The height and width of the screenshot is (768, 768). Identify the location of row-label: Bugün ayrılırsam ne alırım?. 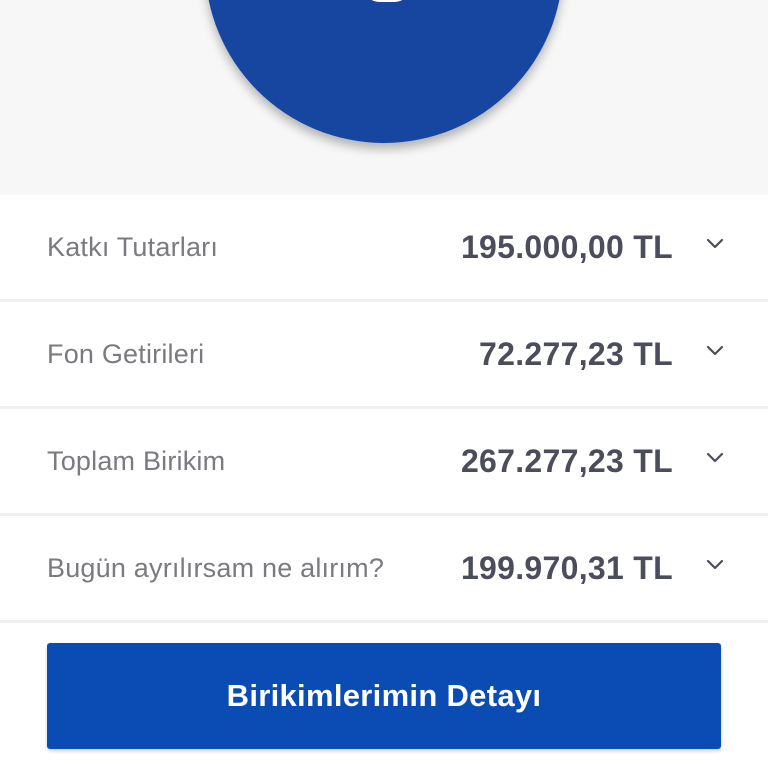
(216, 568).